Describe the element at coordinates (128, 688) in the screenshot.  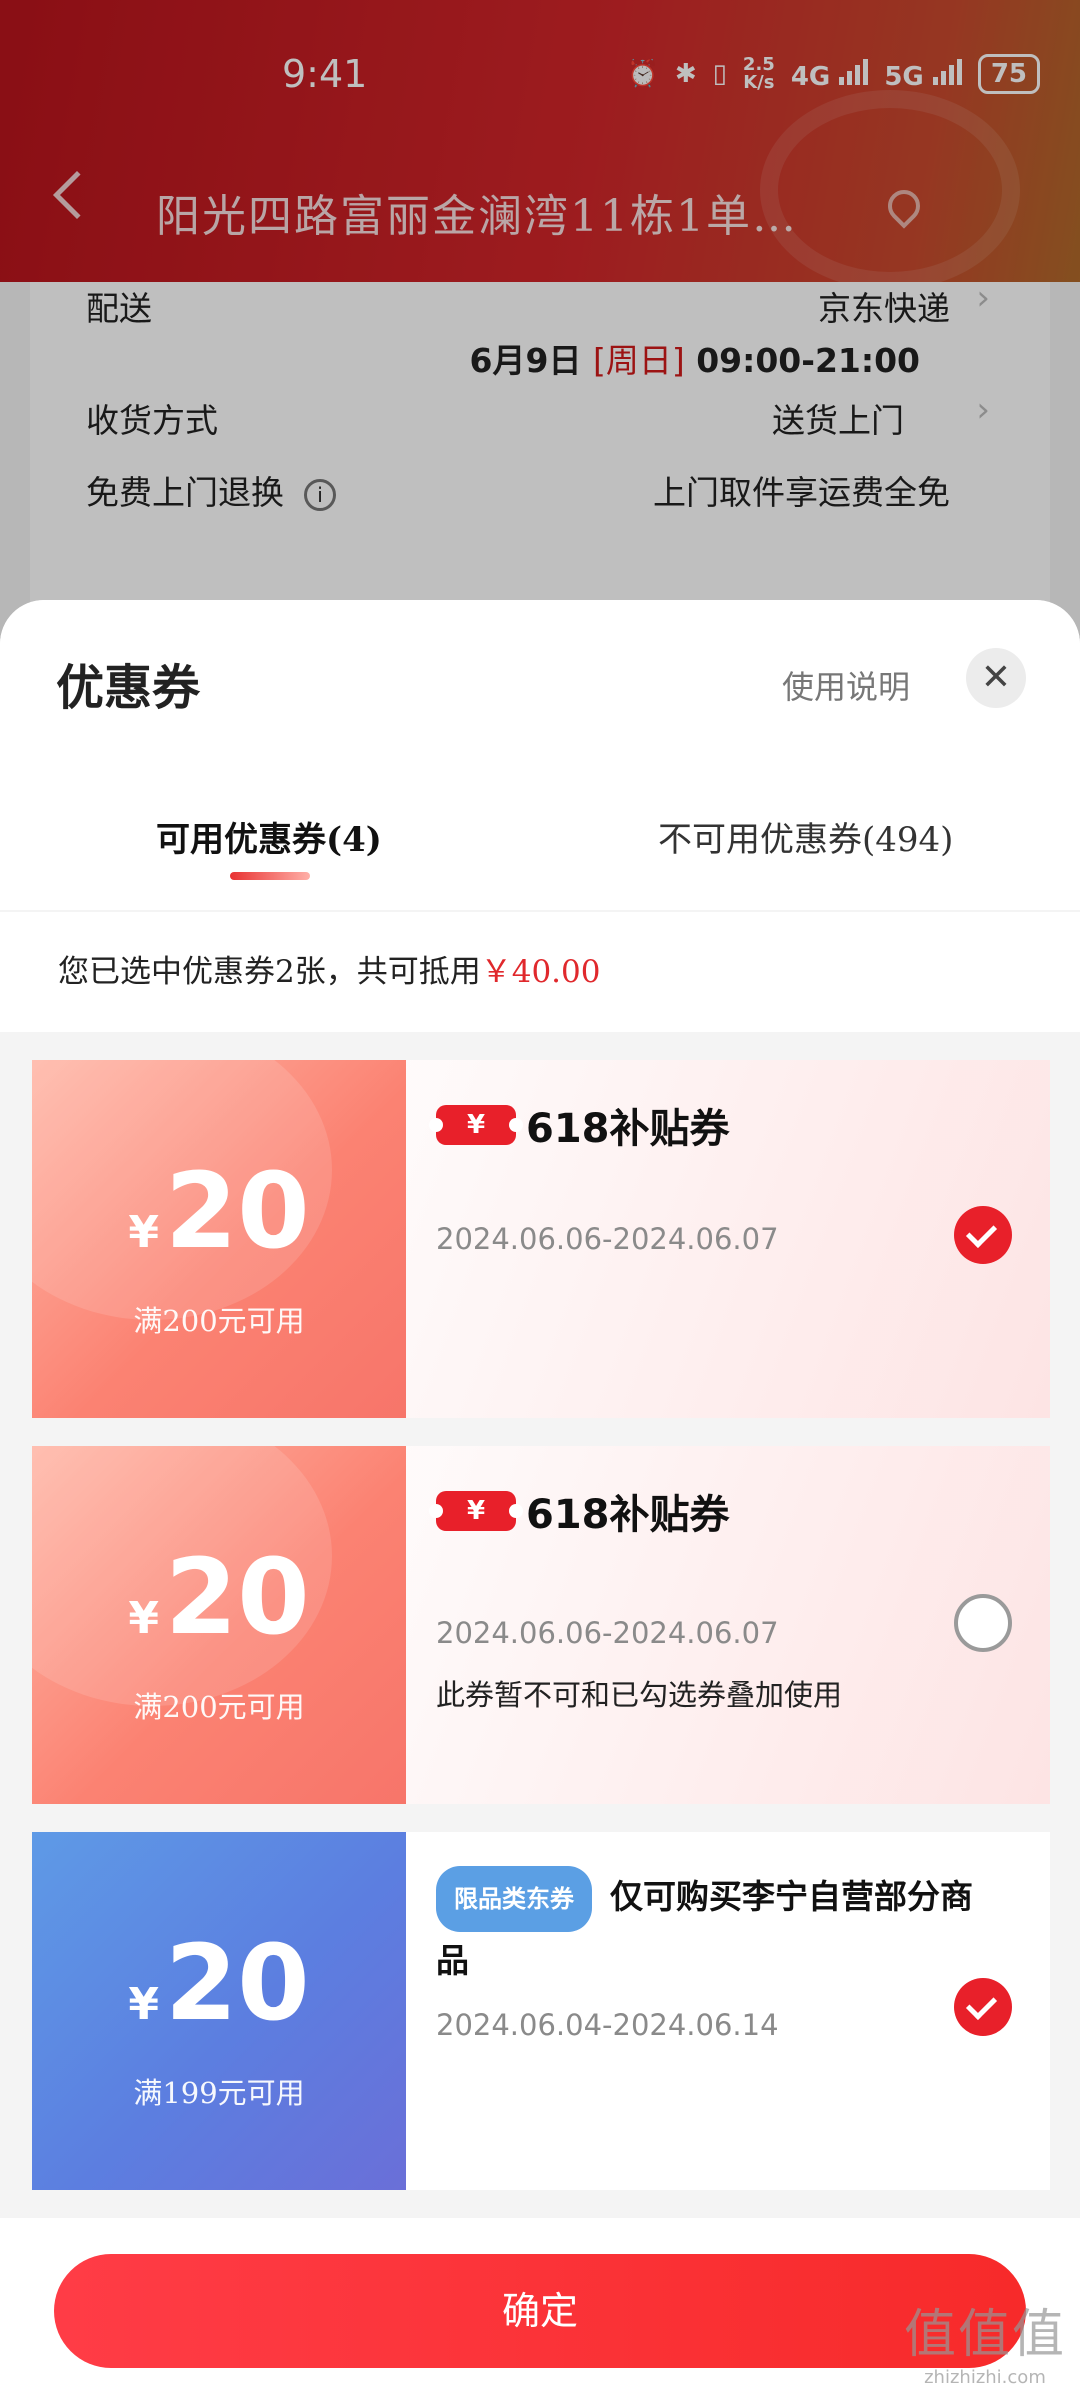
I see `sheet-title: 优惠券` at that location.